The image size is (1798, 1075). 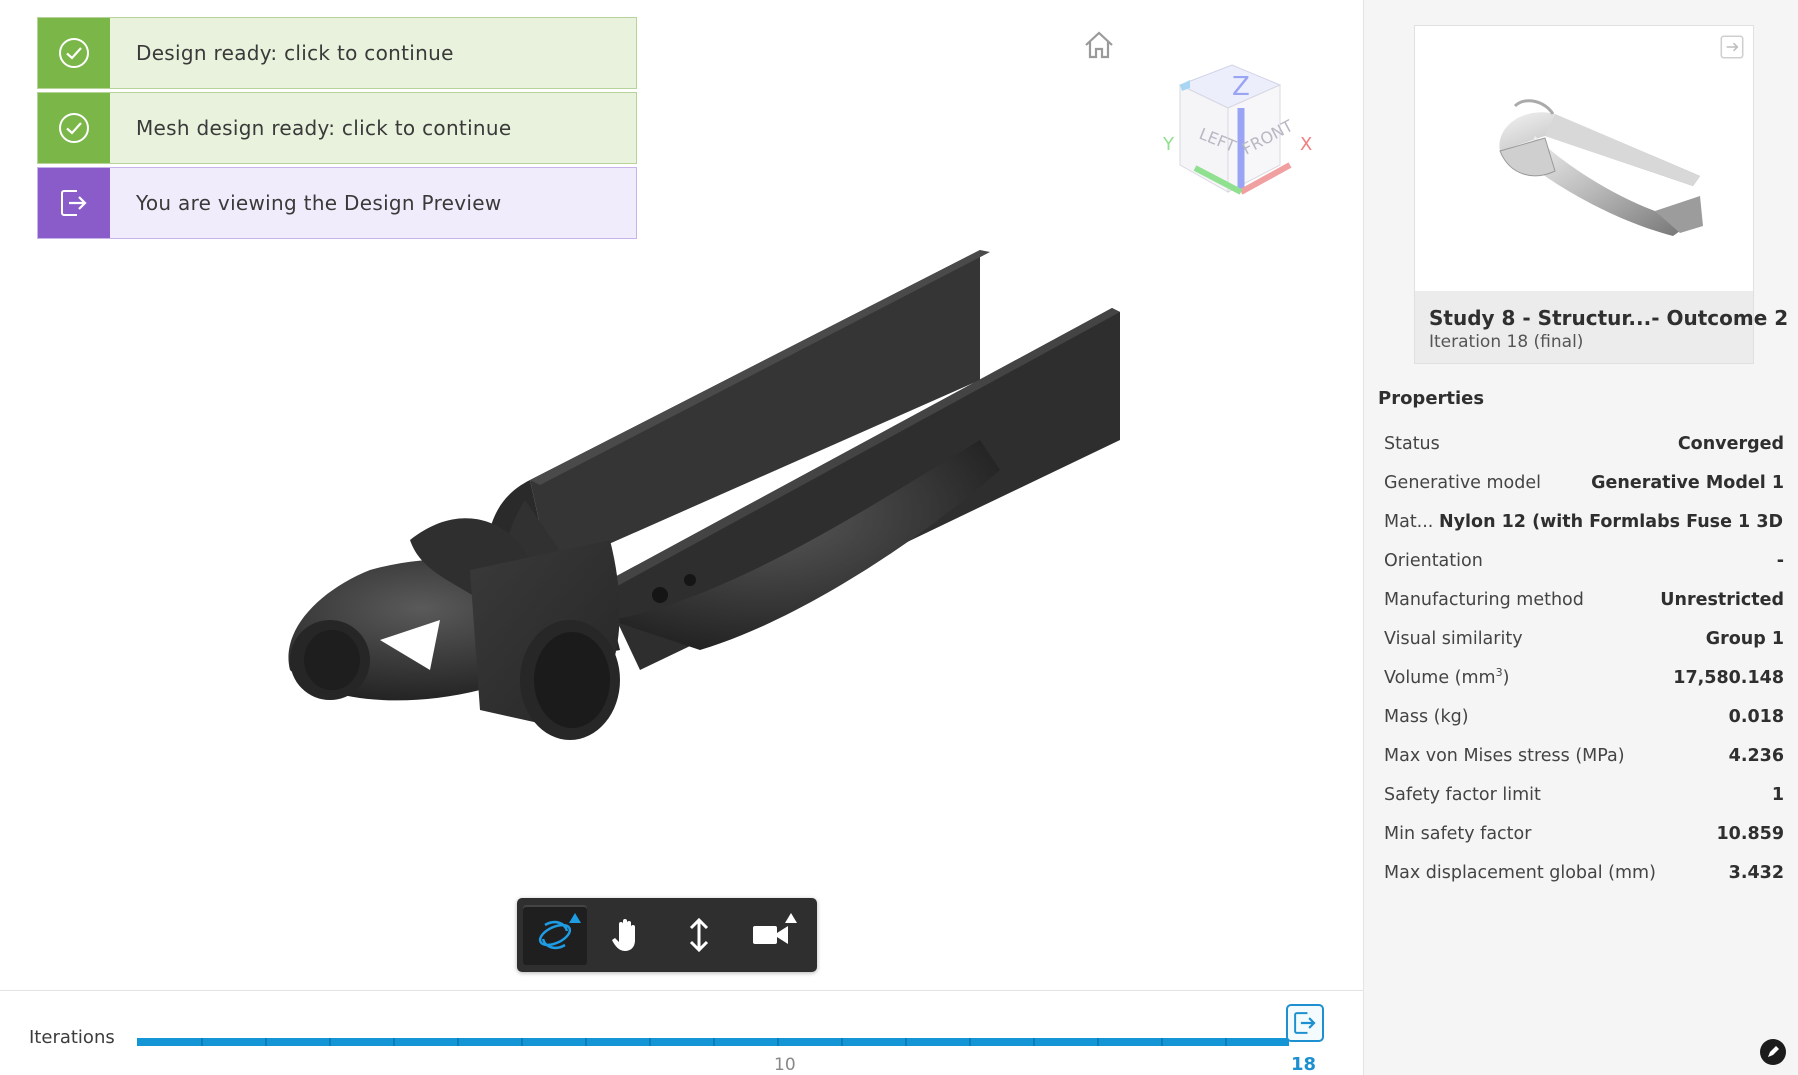 What do you see at coordinates (1609, 318) in the screenshot?
I see `outcome-title: Study 8 - Structur...- Outcome 2` at bounding box center [1609, 318].